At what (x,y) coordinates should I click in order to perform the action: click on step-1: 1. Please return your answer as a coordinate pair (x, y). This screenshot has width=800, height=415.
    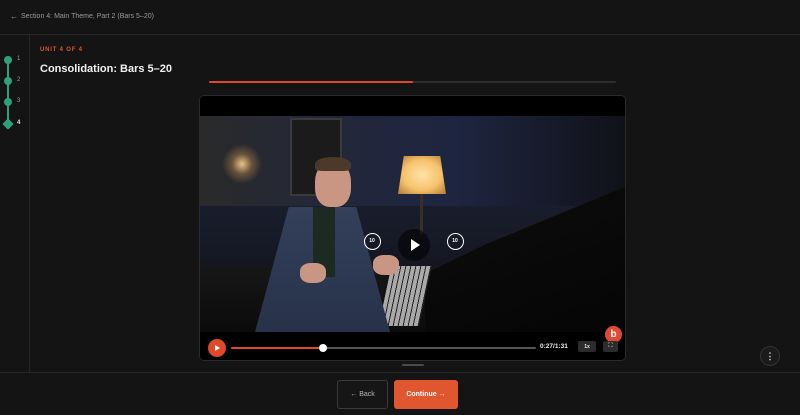
    Looking at the image, I should click on (16, 60).